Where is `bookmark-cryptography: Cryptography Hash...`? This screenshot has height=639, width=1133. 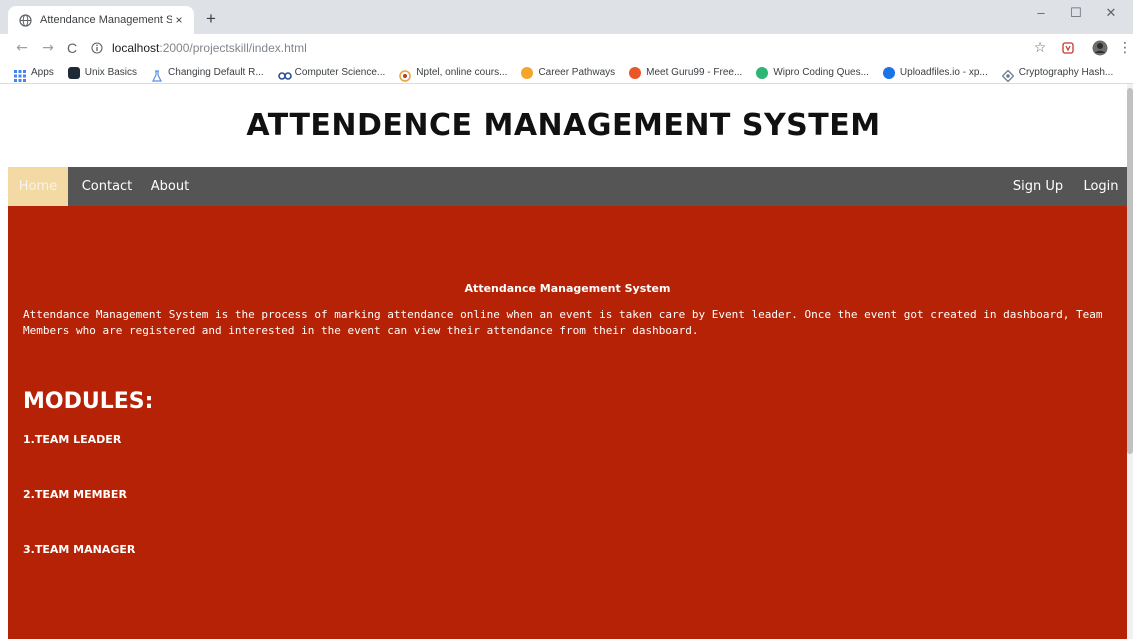 bookmark-cryptography: Cryptography Hash... is located at coordinates (1057, 74).